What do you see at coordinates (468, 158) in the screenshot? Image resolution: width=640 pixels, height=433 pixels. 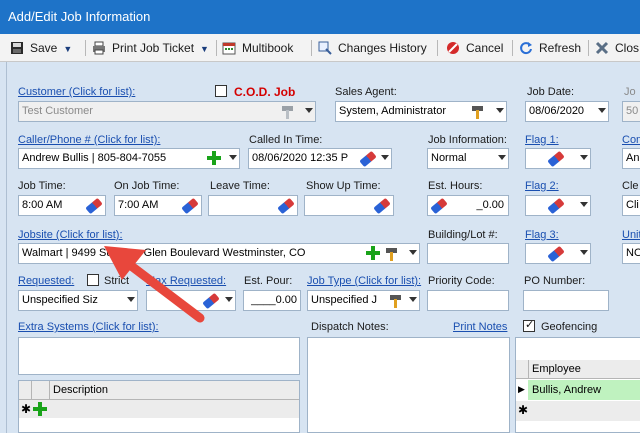 I see `job-info-field: Normal` at bounding box center [468, 158].